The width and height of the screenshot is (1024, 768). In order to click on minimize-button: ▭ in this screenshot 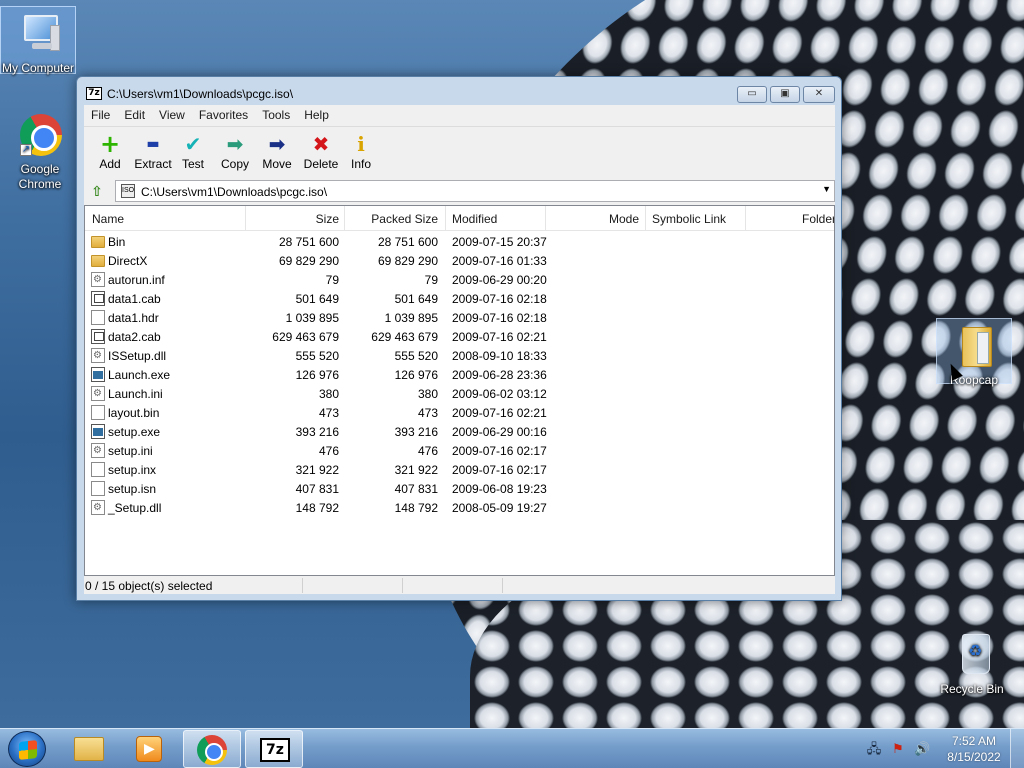, I will do `click(752, 94)`.